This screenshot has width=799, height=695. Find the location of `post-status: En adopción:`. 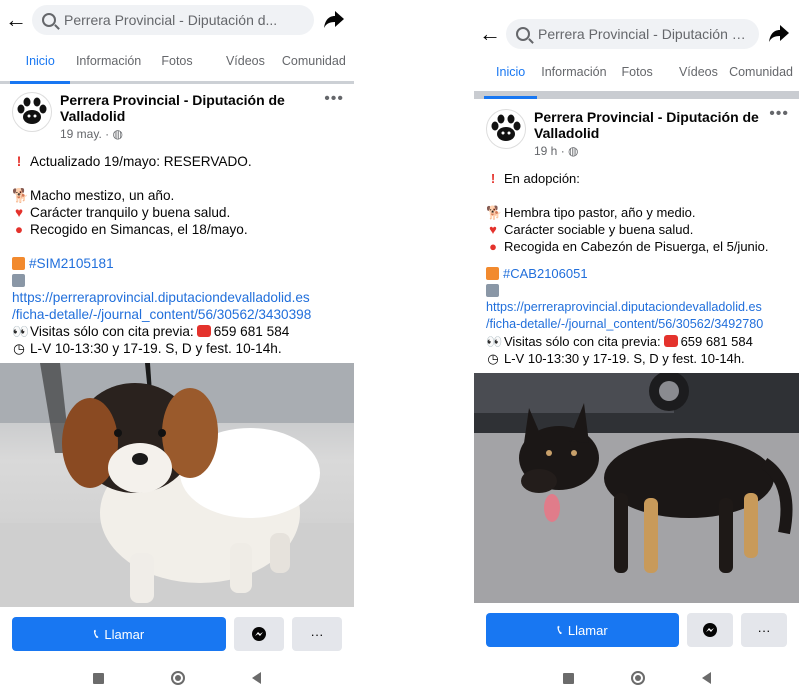

post-status: En adopción: is located at coordinates (542, 178).